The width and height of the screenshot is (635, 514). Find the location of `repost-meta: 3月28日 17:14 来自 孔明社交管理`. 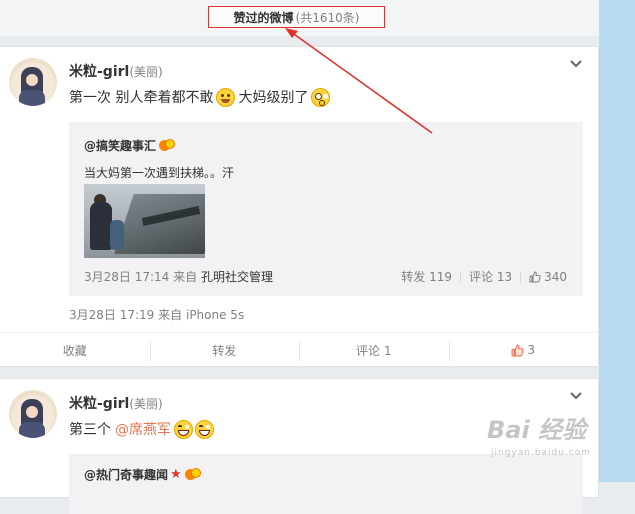

repost-meta: 3月28日 17:14 来自 孔明社交管理 is located at coordinates (178, 276).